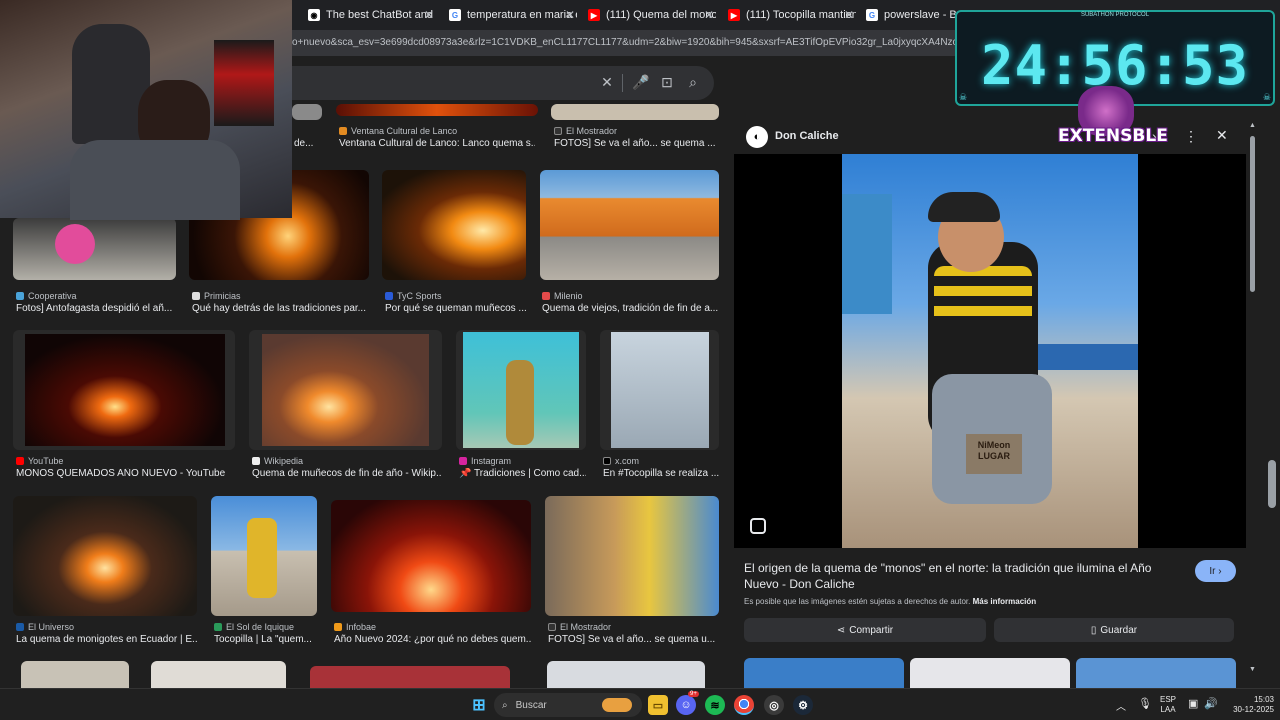 The image size is (1280, 720). Describe the element at coordinates (792, 15) in the screenshot. I see `tab-tocopilla: ▶ (111) Tocopilla mantiene ✕` at that location.